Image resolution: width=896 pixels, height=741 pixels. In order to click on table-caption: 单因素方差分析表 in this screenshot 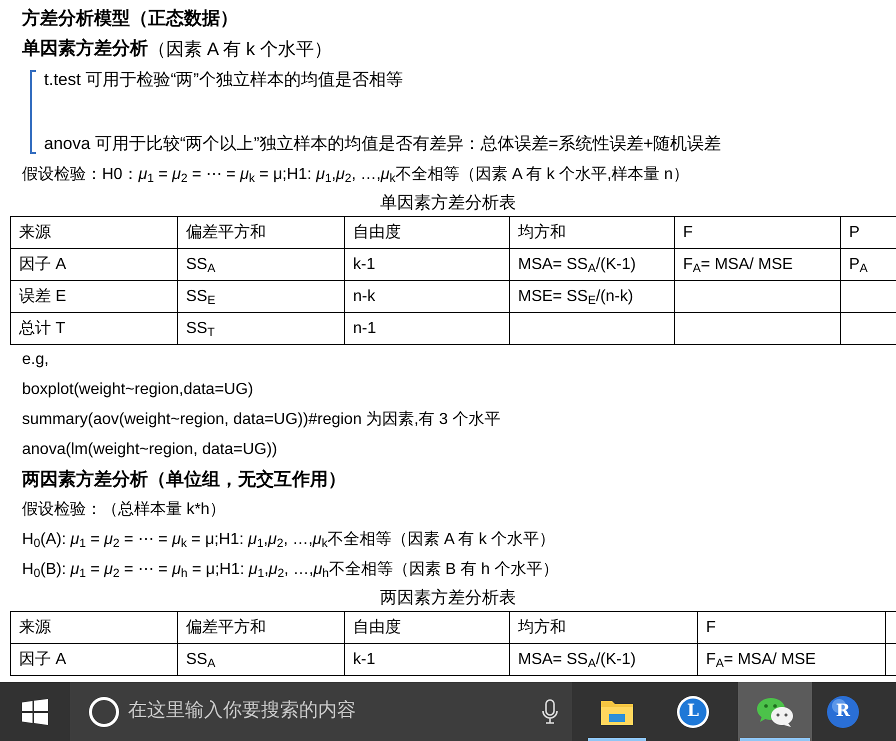, I will do `click(448, 203)`.